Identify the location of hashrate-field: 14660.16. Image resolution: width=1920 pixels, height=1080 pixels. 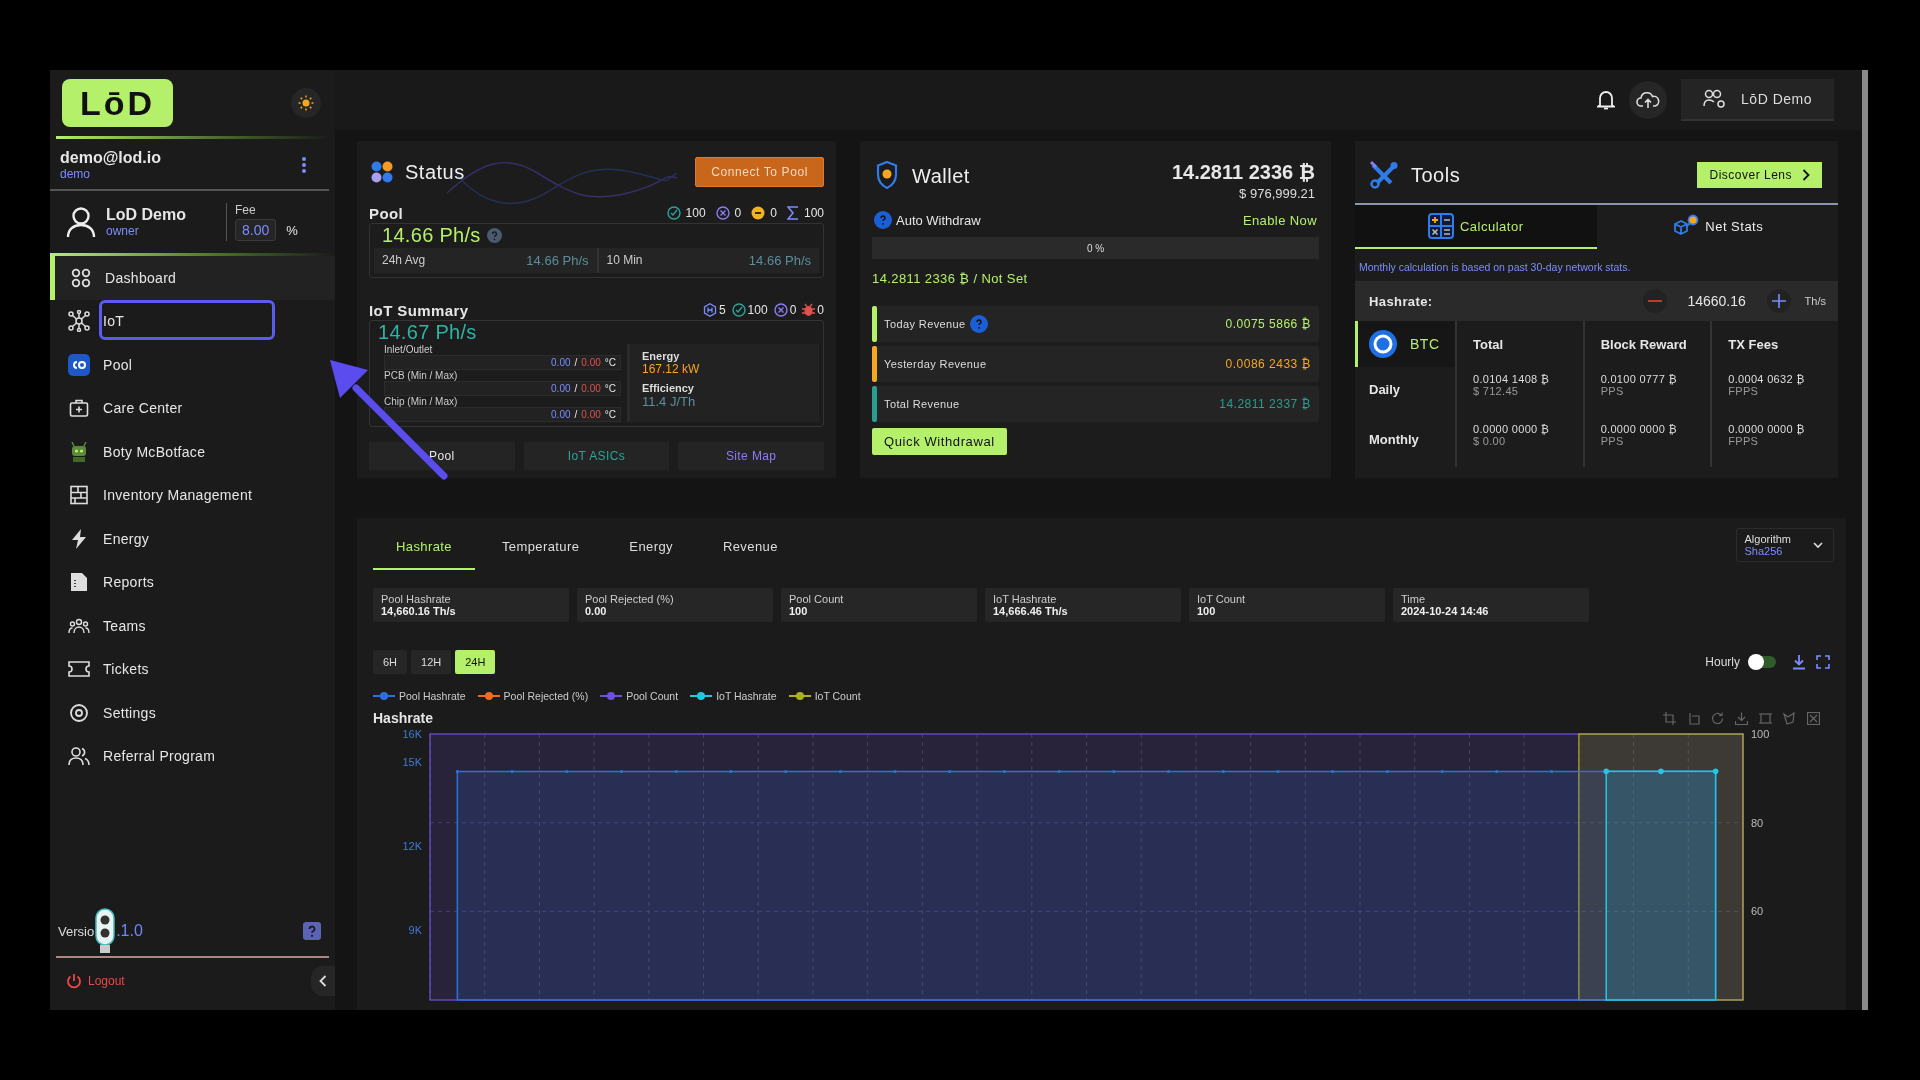
(1716, 301).